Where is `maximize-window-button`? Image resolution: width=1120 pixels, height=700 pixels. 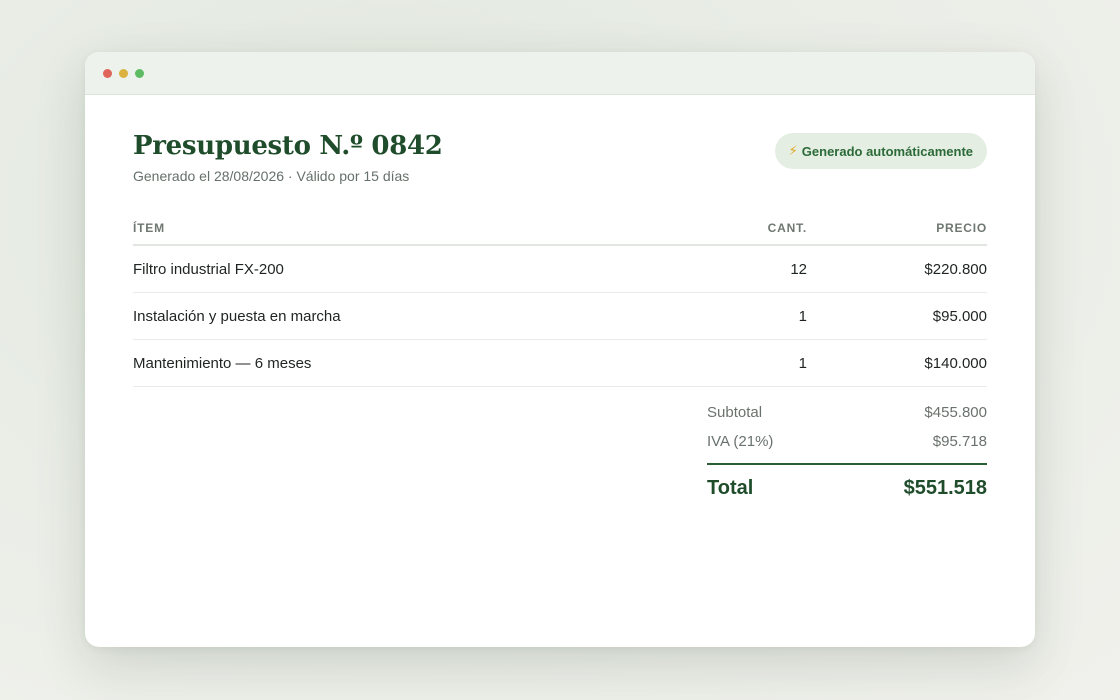
maximize-window-button is located at coordinates (139, 73).